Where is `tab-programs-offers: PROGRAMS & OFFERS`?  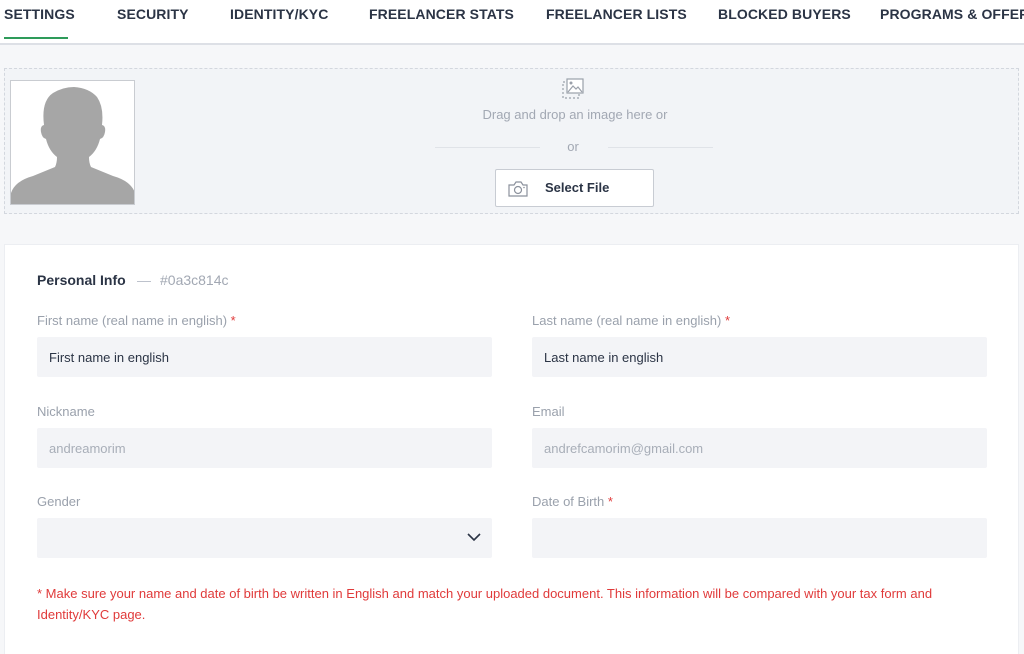
tab-programs-offers: PROGRAMS & OFFERS is located at coordinates (952, 14).